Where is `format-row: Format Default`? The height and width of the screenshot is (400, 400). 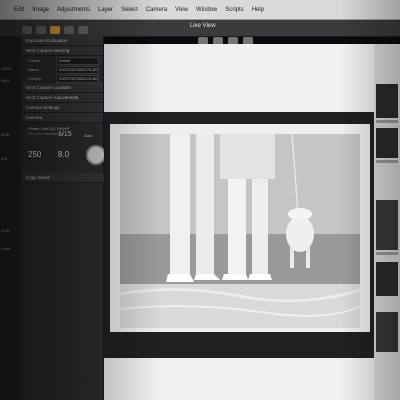
format-row: Format Default is located at coordinates (62, 60).